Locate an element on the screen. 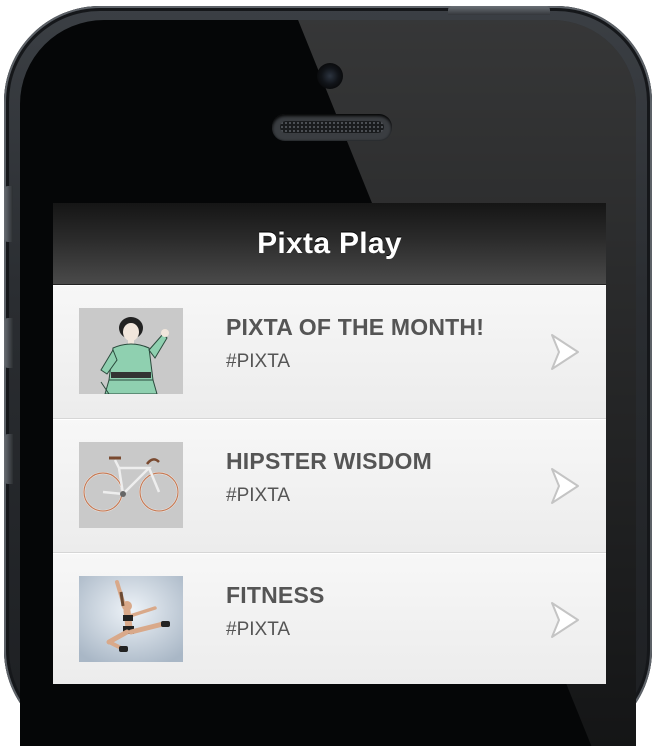 The height and width of the screenshot is (746, 656). earpiece-speaker is located at coordinates (332, 127).